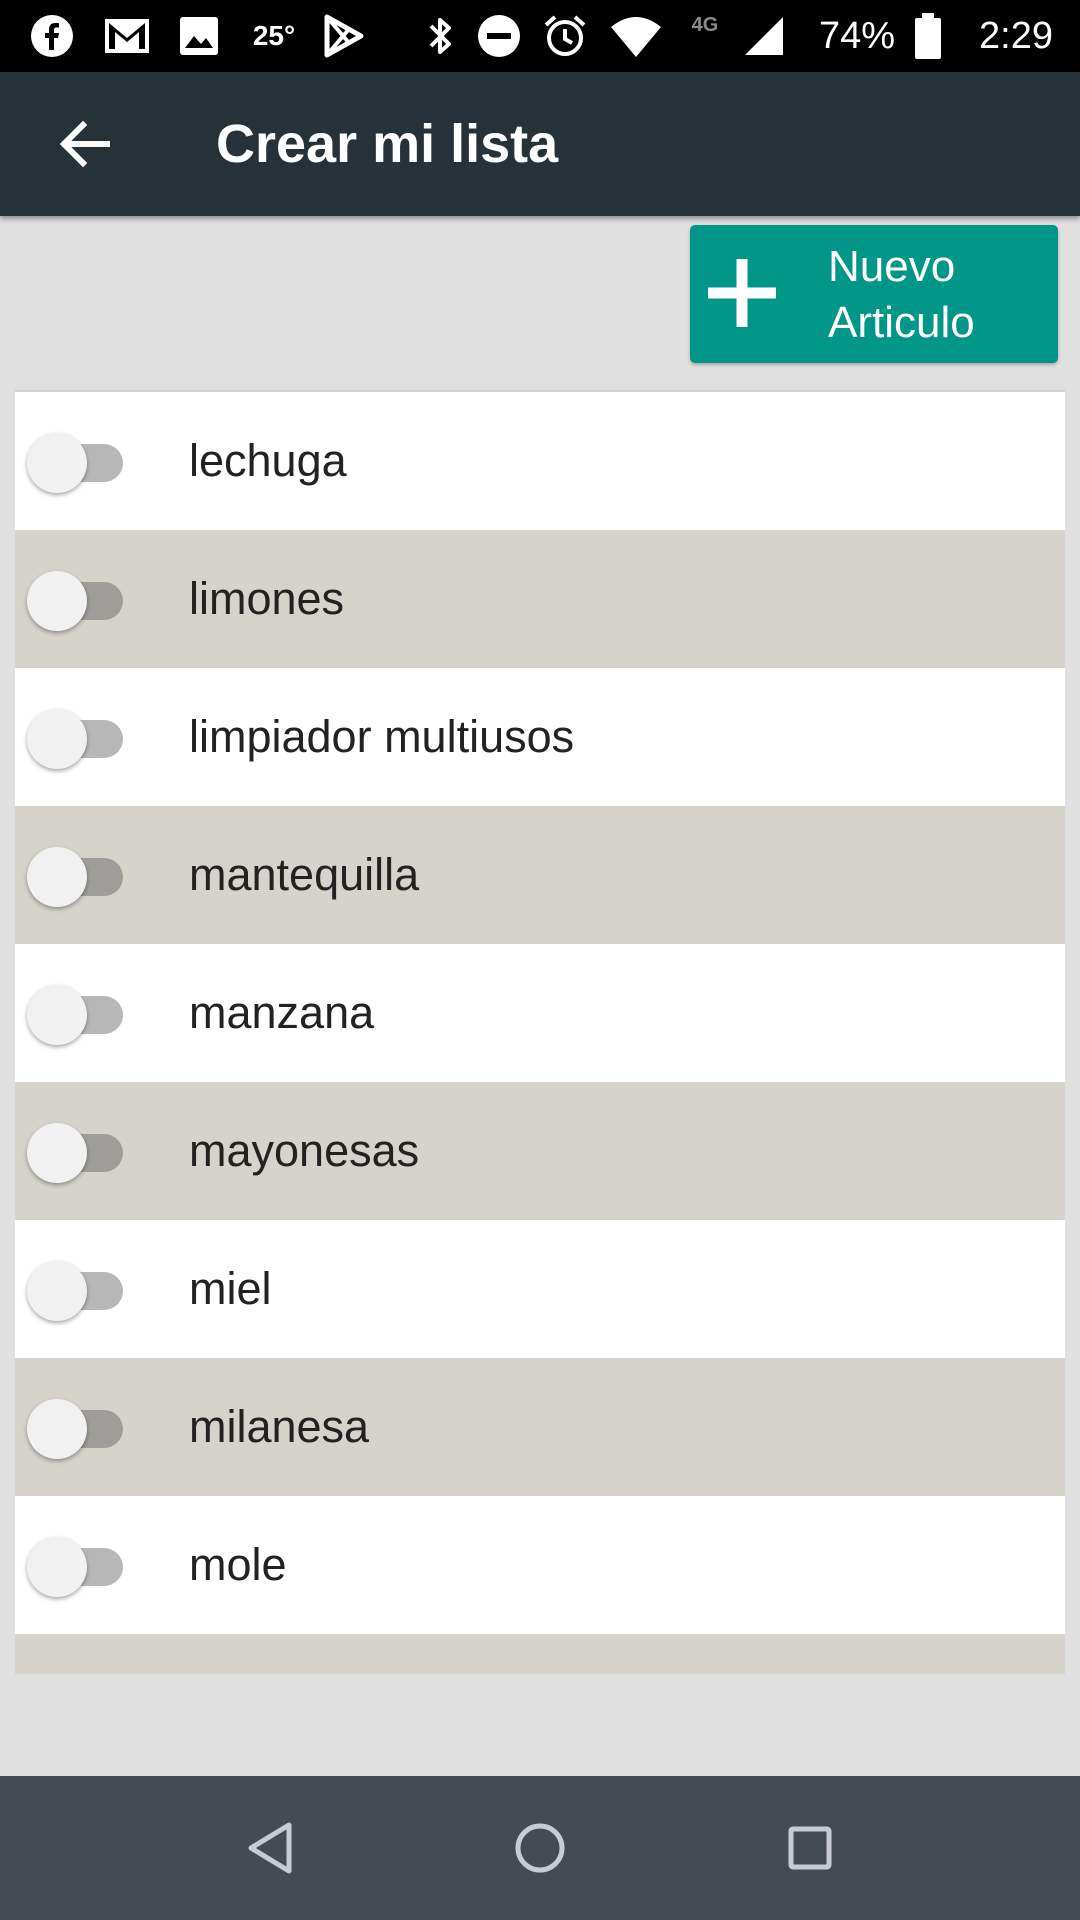 This screenshot has height=1920, width=1080. I want to click on plus-icon, so click(742, 293).